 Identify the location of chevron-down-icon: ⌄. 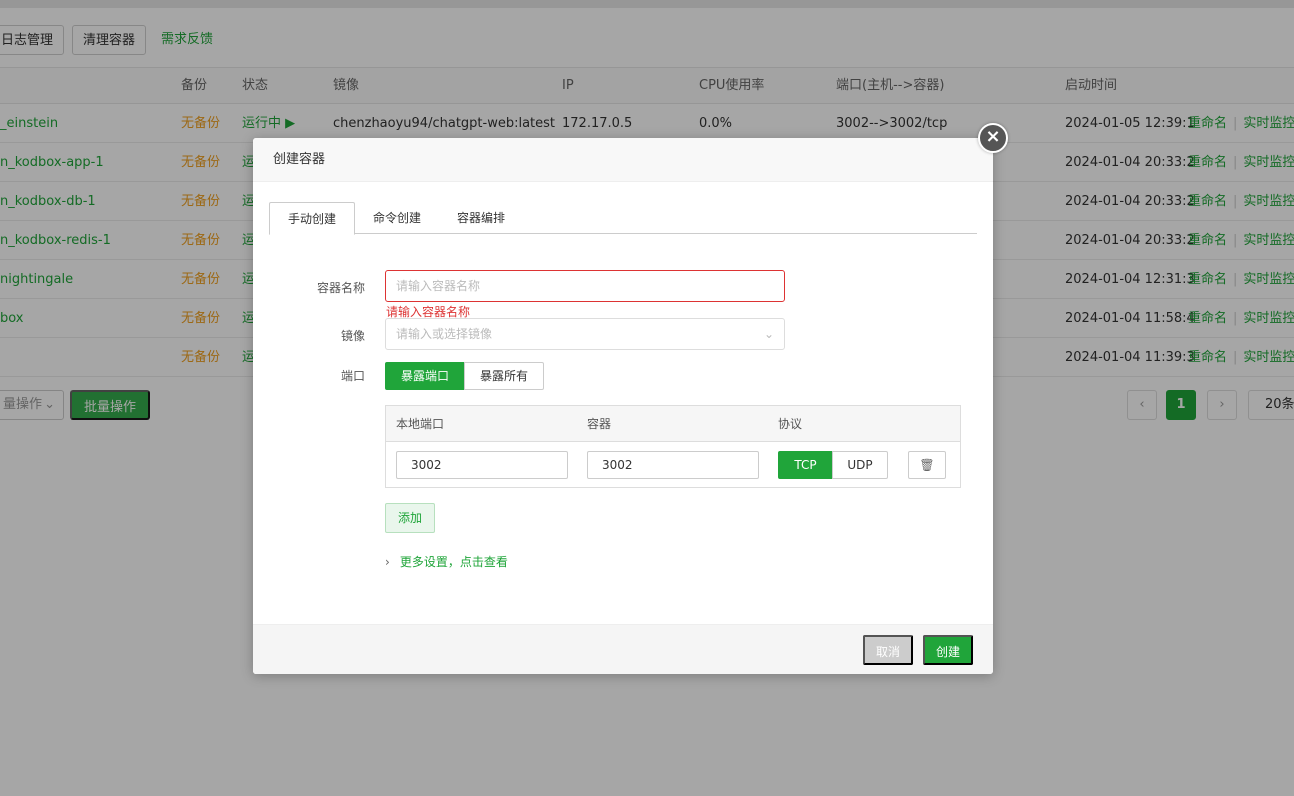
(768, 334).